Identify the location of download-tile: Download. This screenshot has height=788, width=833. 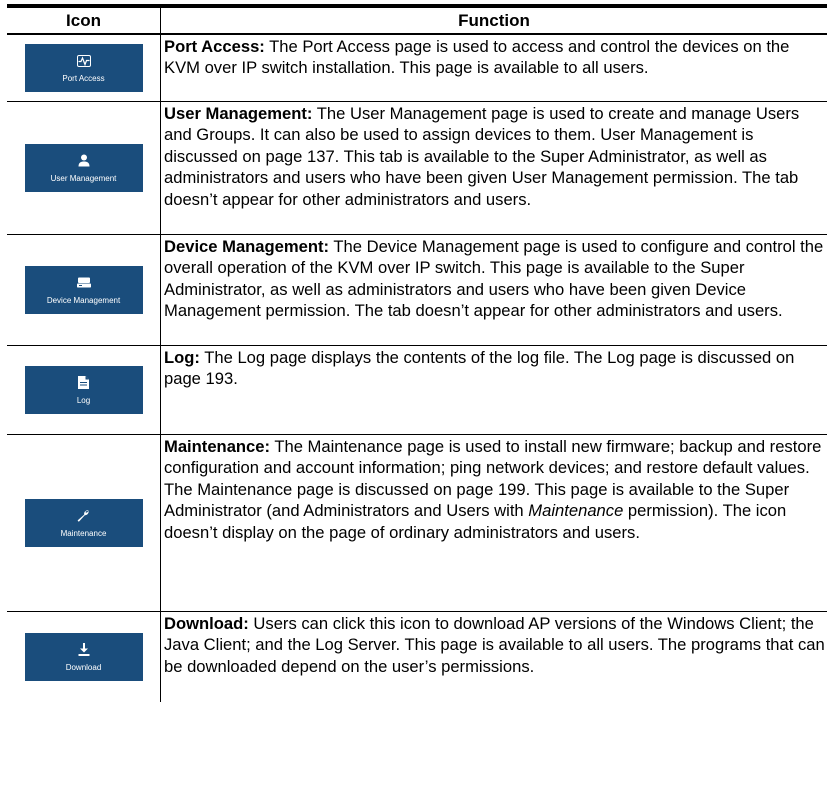
(83, 657).